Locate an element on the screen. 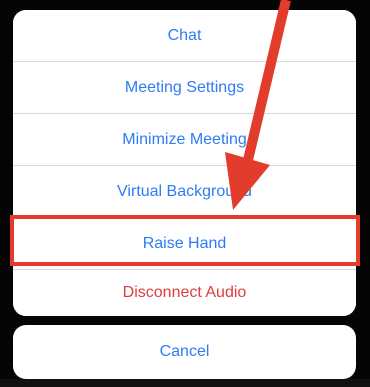 This screenshot has width=370, height=387. minimize-meeting-button: Minimize Meeting is located at coordinates (184, 139).